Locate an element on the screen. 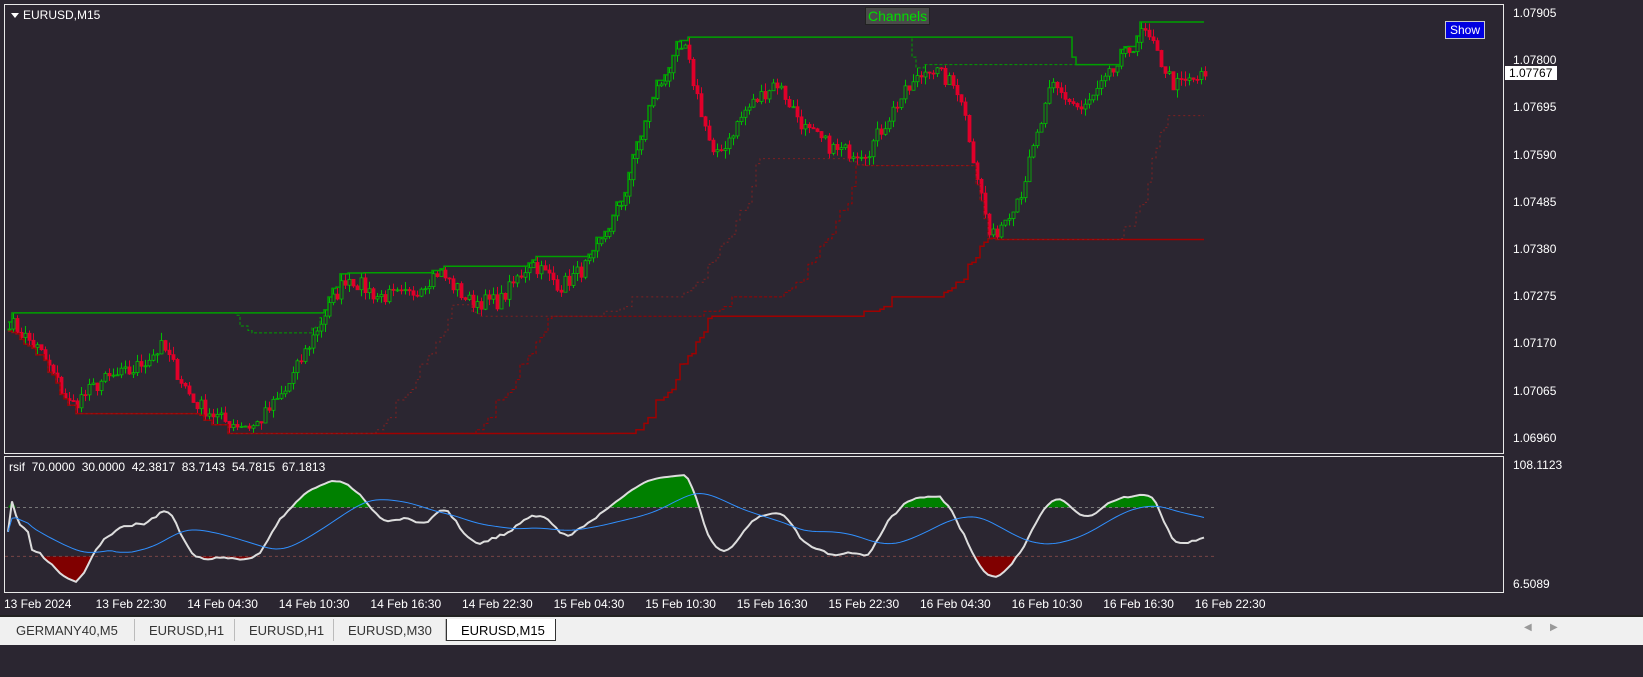 Image resolution: width=1643 pixels, height=677 pixels. dropdown-triangle-icon is located at coordinates (15, 15).